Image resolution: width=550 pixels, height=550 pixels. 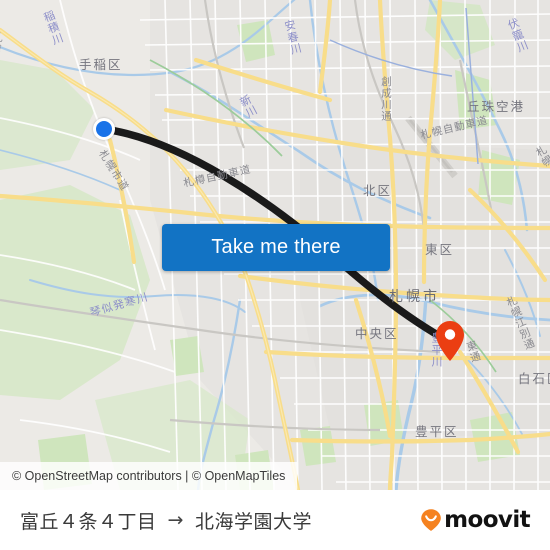 What do you see at coordinates (104, 129) in the screenshot?
I see `origin-dot-marker` at bounding box center [104, 129].